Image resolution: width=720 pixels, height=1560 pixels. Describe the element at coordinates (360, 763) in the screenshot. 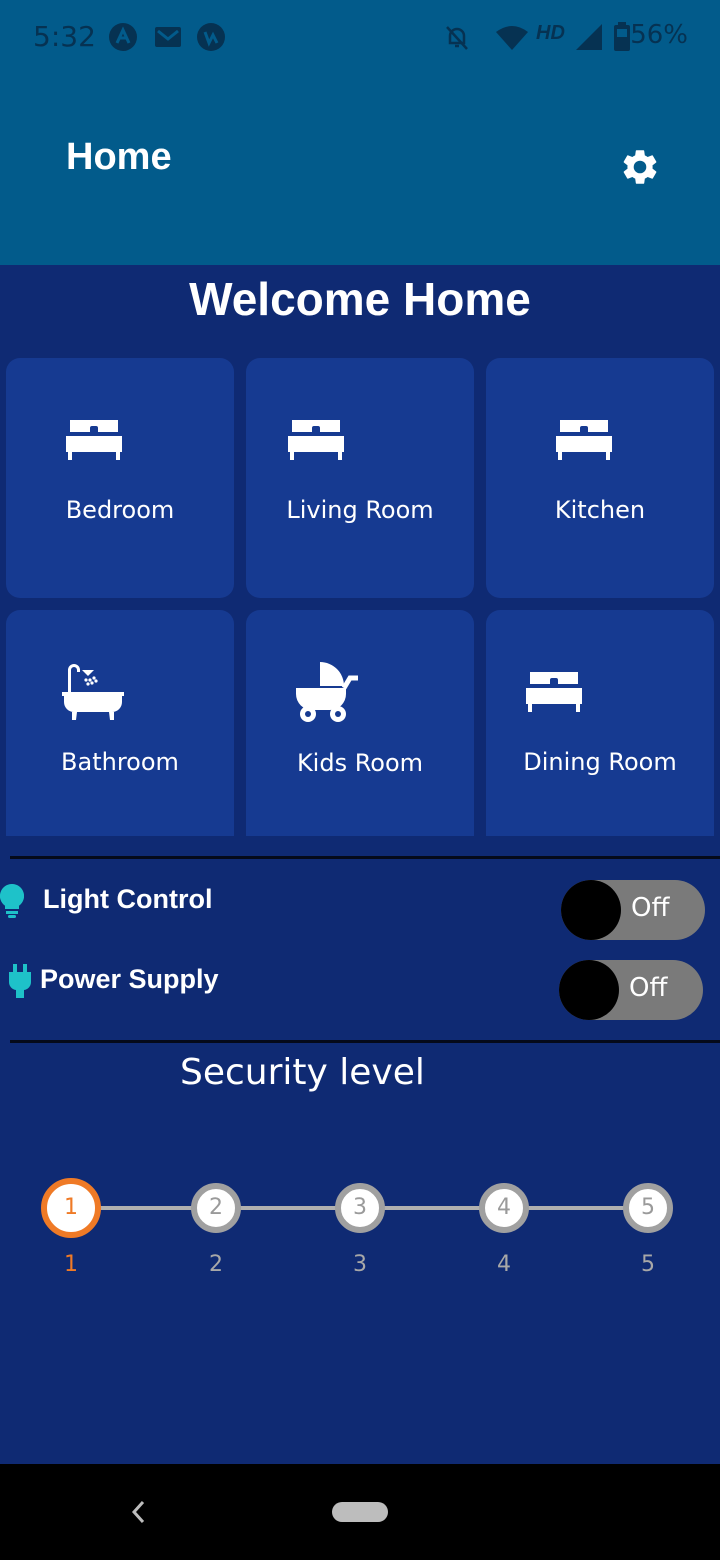

I see `room-label: Kids Room` at that location.